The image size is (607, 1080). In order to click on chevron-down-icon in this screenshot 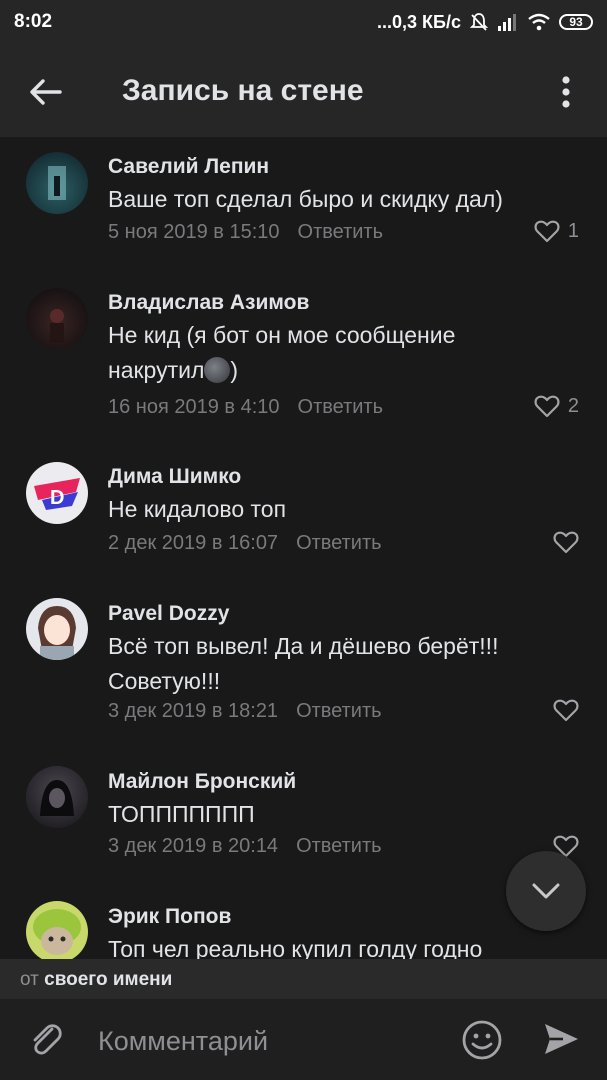, I will do `click(546, 891)`.